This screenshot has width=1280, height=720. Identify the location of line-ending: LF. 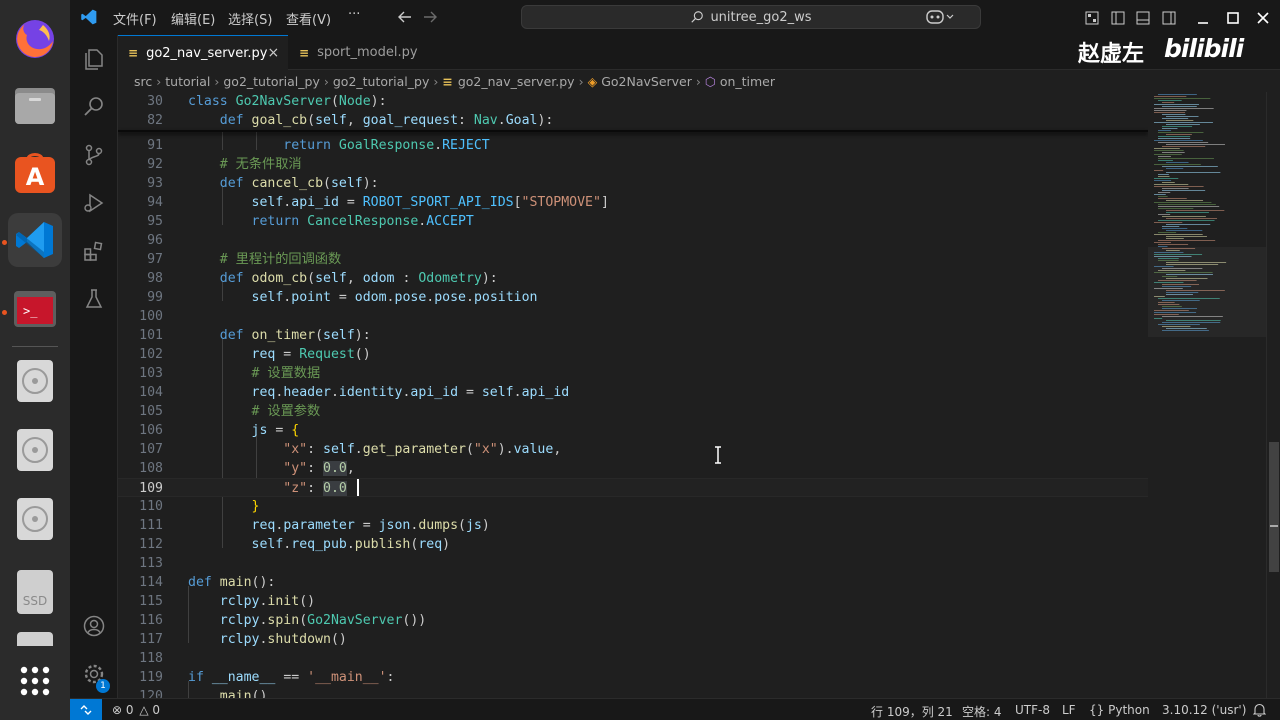
(1069, 710).